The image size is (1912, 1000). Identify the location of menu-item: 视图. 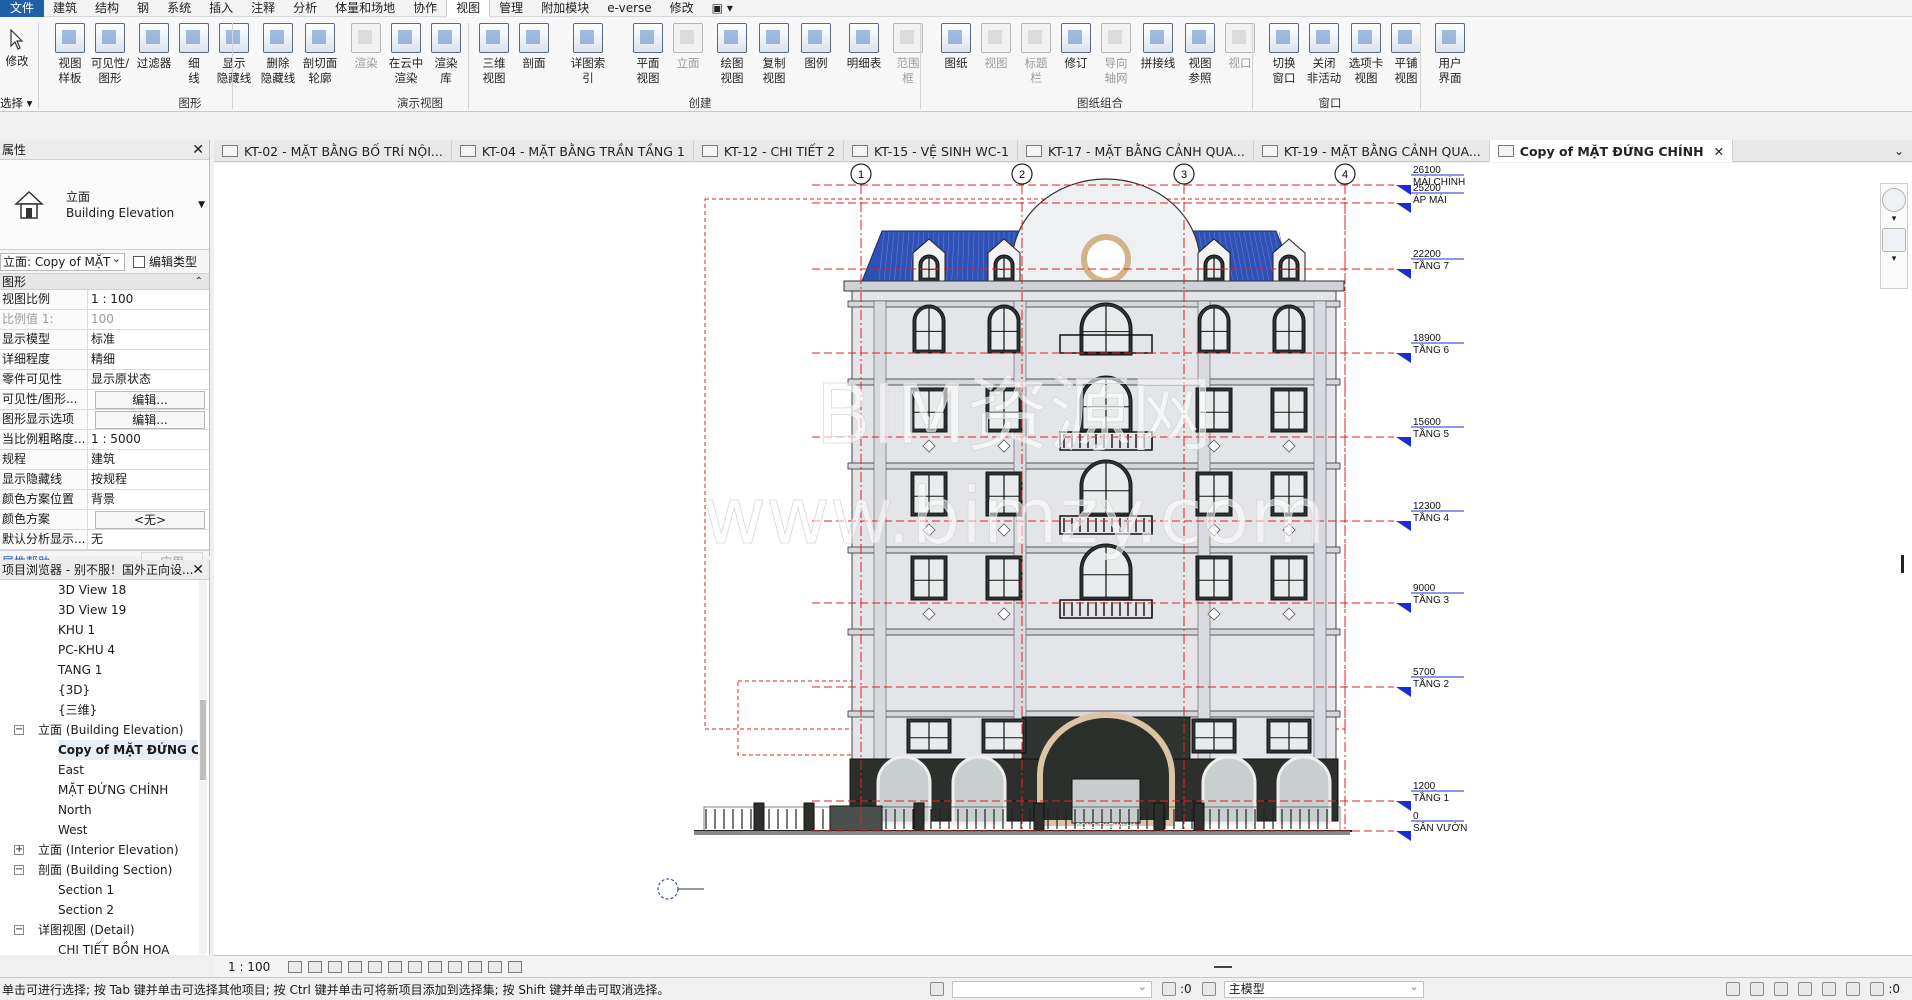
(468, 8).